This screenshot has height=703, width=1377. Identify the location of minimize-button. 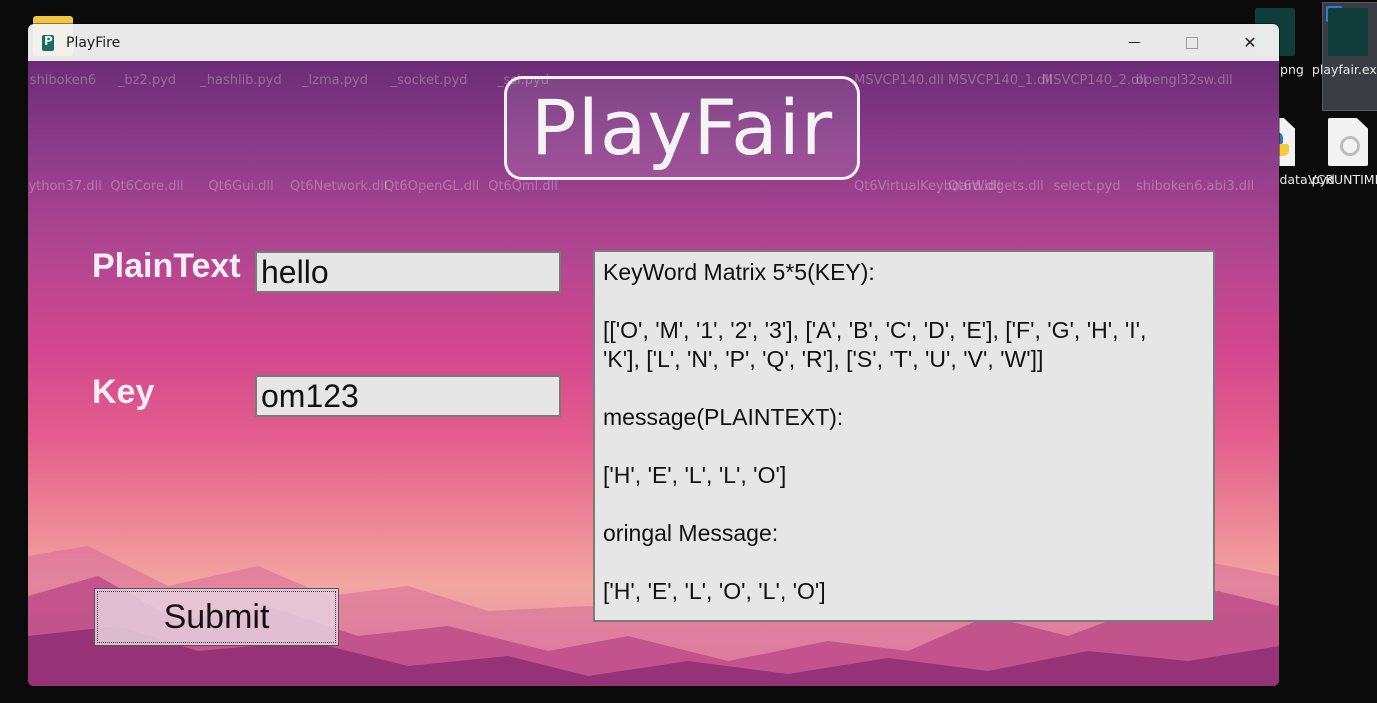
(1134, 42).